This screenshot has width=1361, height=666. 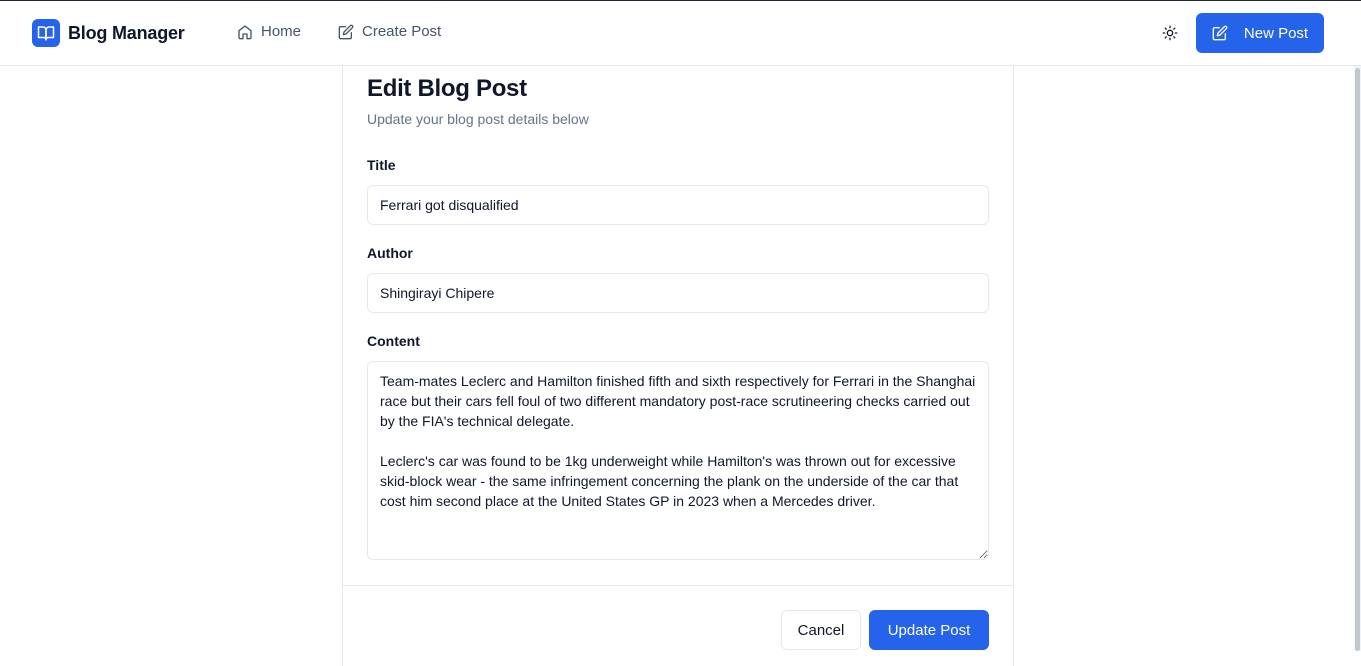 I want to click on app-logo: Blog Manager, so click(x=108, y=33).